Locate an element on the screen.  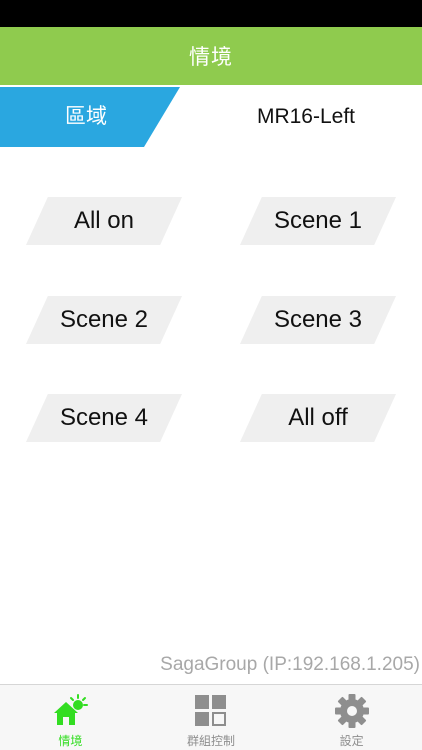
scene-button-label: Scene 4 is located at coordinates (104, 417).